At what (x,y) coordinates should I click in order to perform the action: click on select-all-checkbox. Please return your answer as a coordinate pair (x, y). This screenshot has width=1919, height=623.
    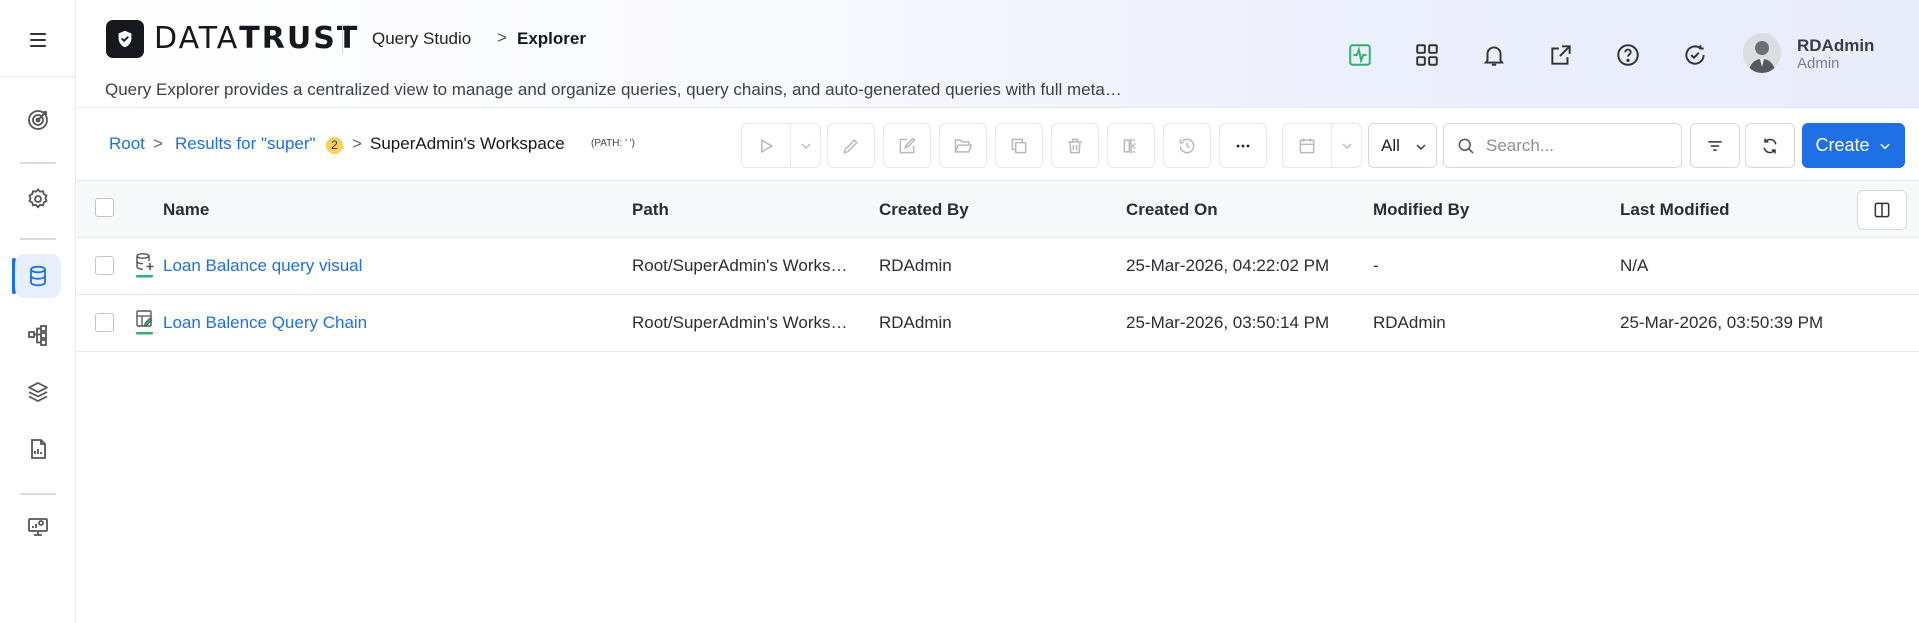
    Looking at the image, I should click on (104, 207).